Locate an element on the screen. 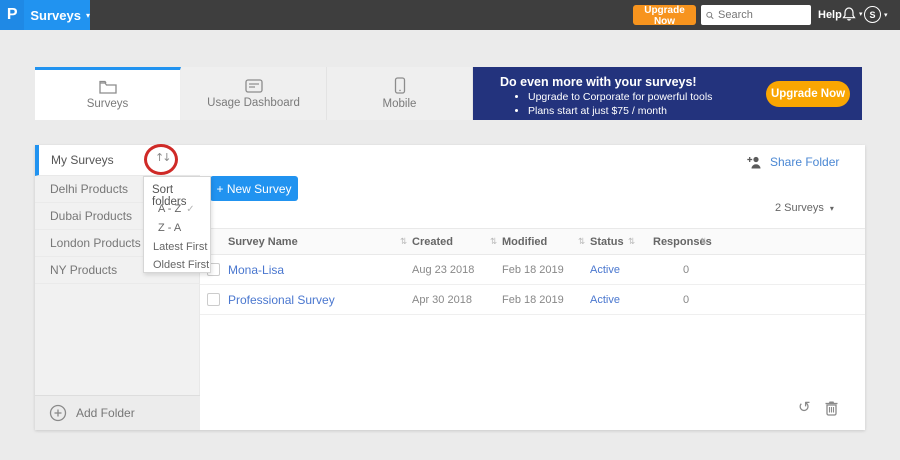 The width and height of the screenshot is (900, 460). folder-label: London Products is located at coordinates (95, 243).